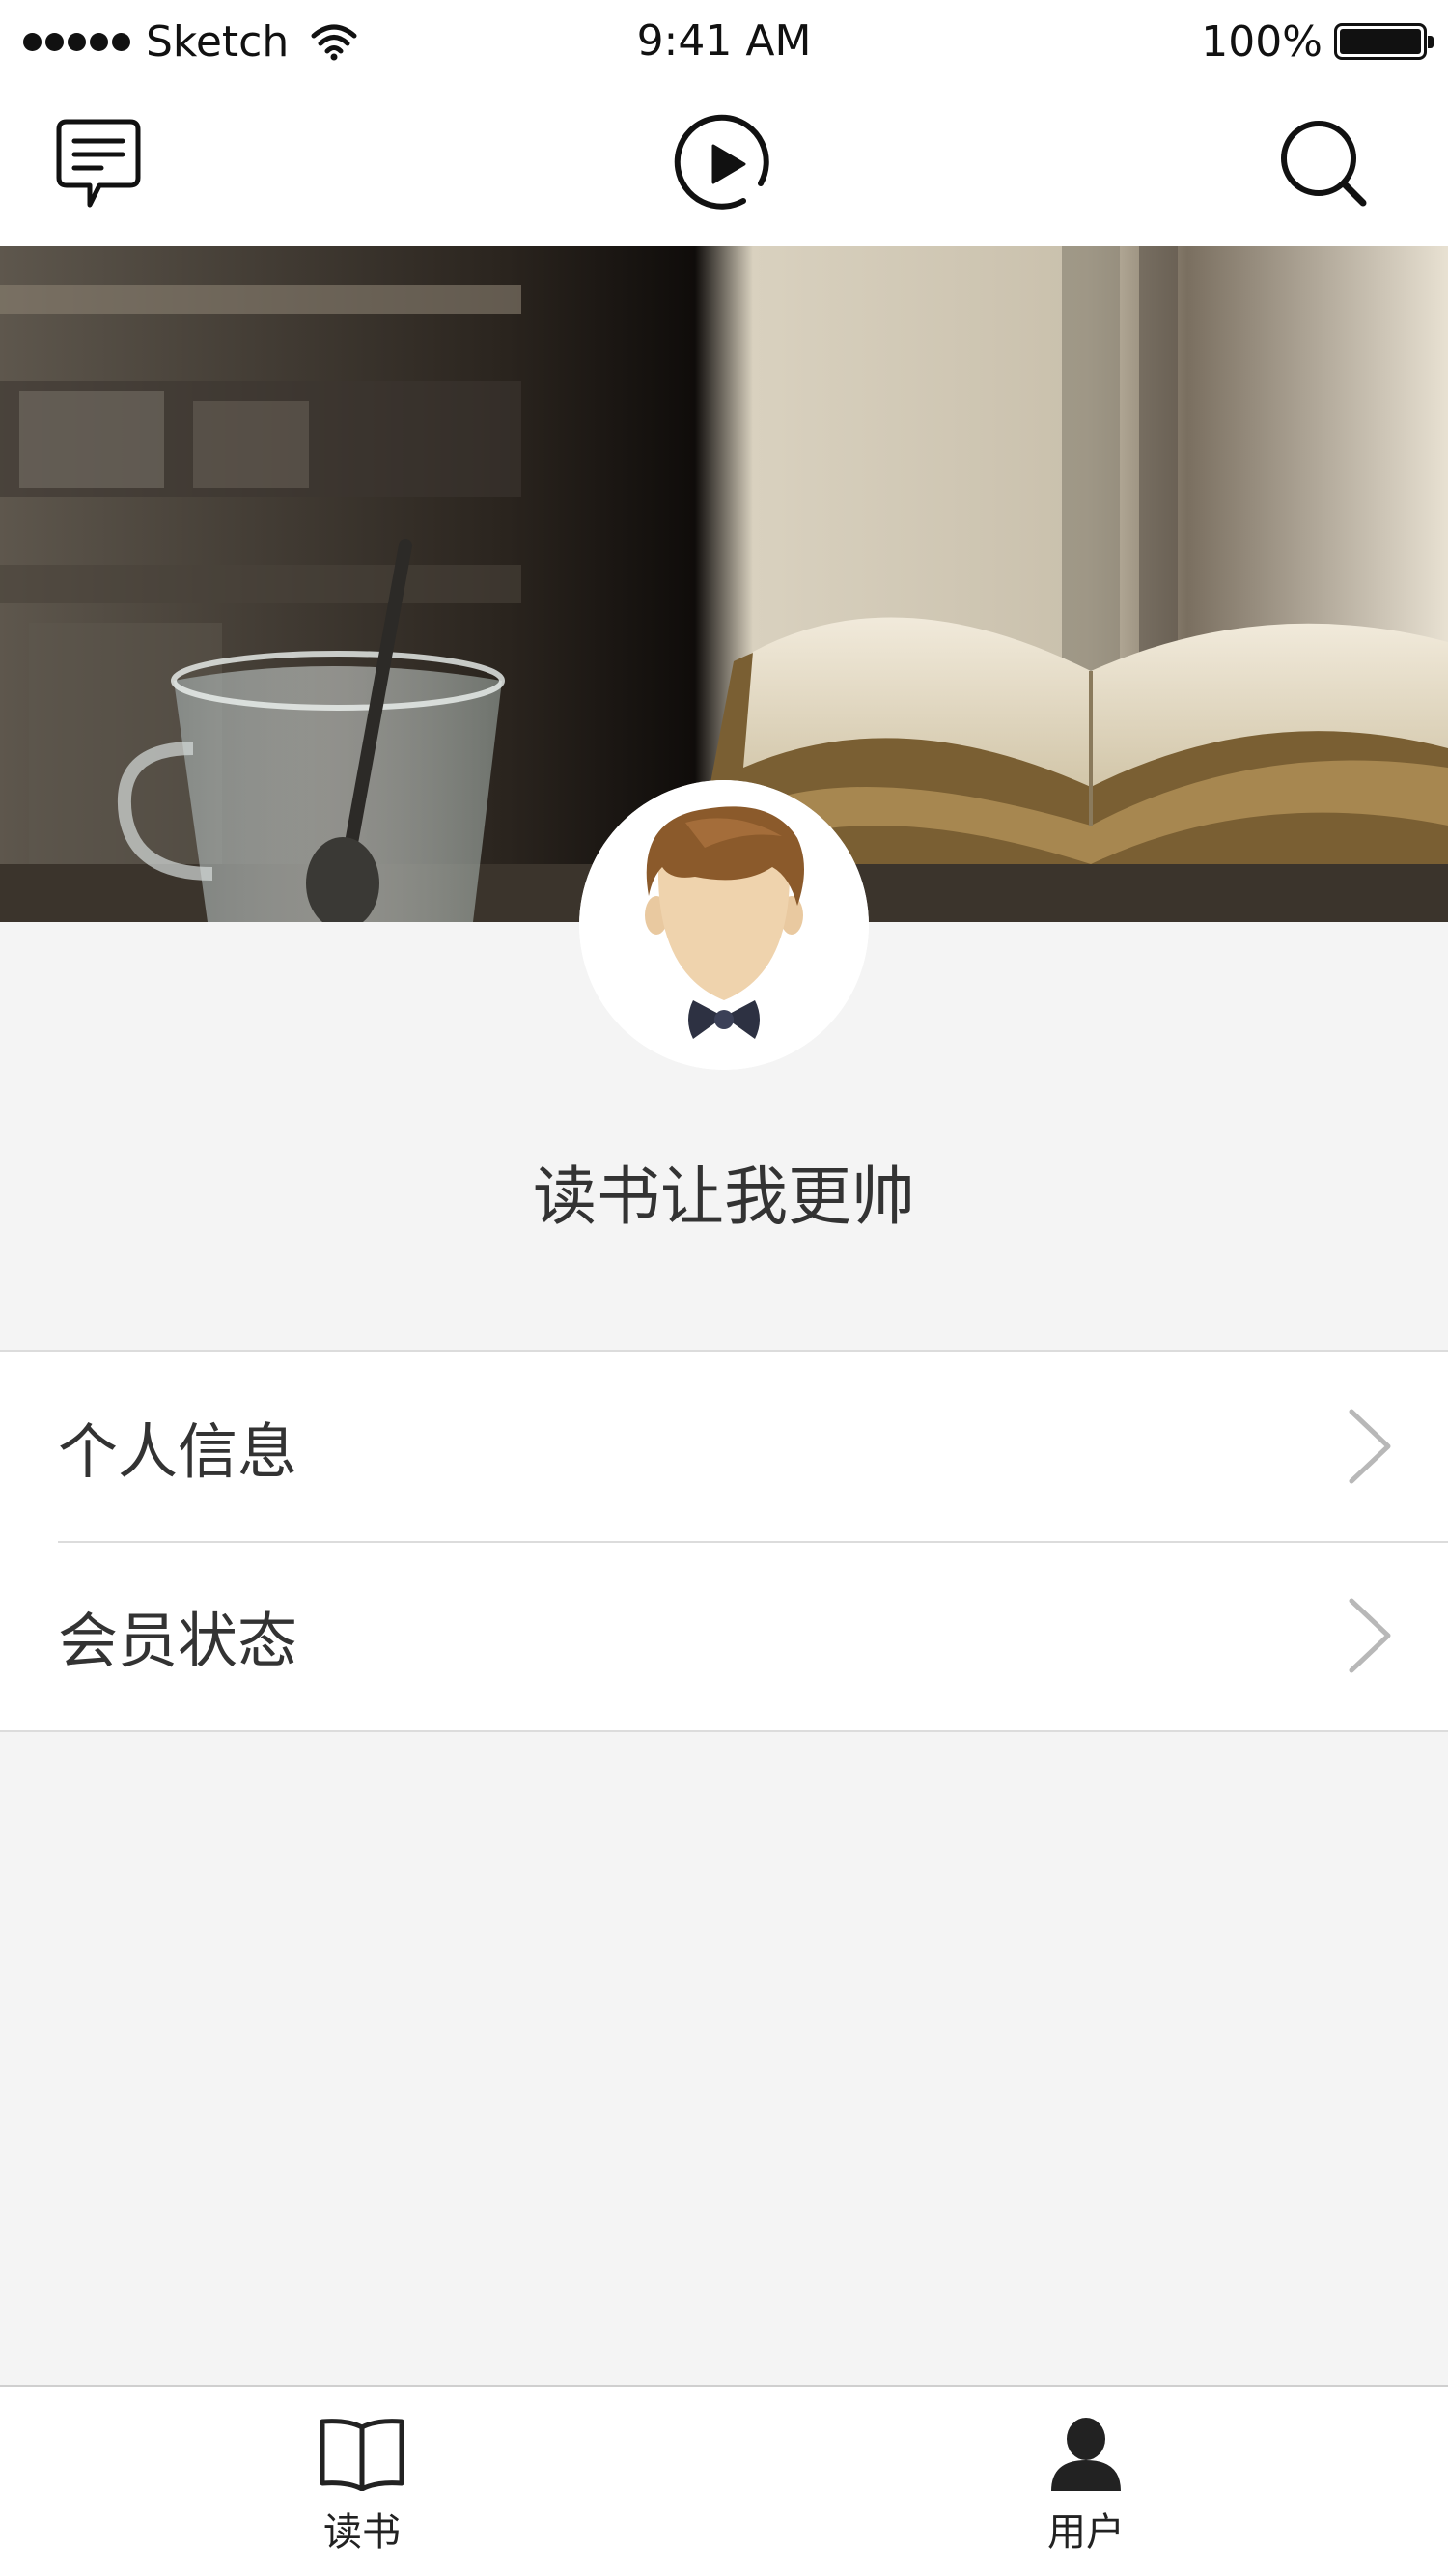  What do you see at coordinates (724, 1636) in the screenshot?
I see `menu-item-membership-status: 会员状态` at bounding box center [724, 1636].